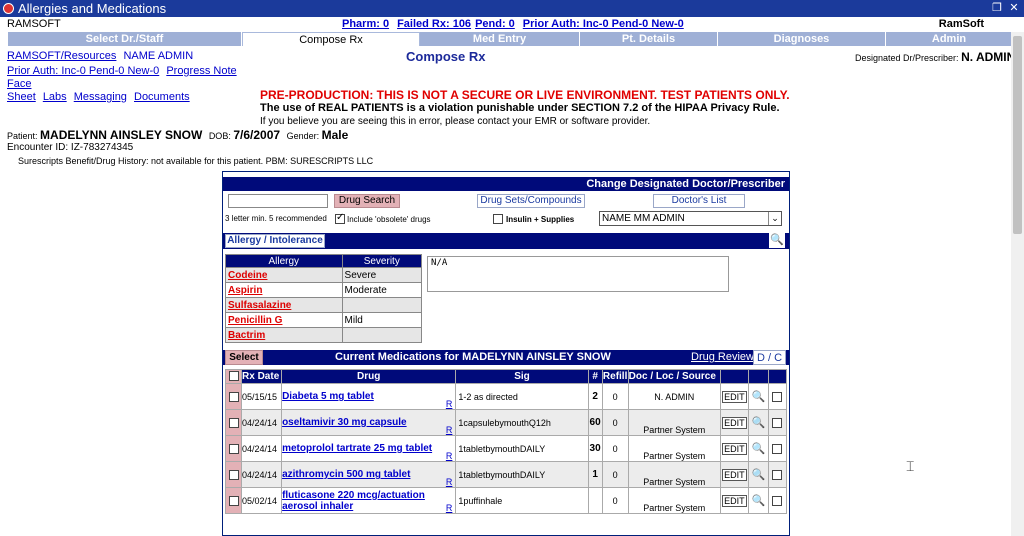 Image resolution: width=1024 pixels, height=536 pixels. Describe the element at coordinates (522, 448) in the screenshot. I see `med-sig: 1tabletbymouthDAILY` at that location.